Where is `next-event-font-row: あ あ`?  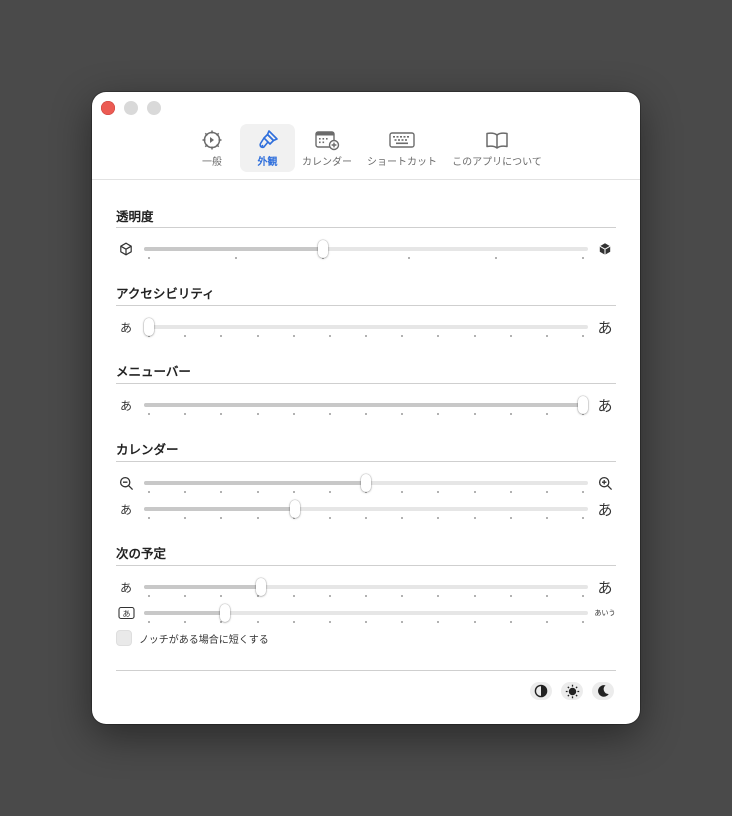
next-event-font-row: あ あ is located at coordinates (366, 587).